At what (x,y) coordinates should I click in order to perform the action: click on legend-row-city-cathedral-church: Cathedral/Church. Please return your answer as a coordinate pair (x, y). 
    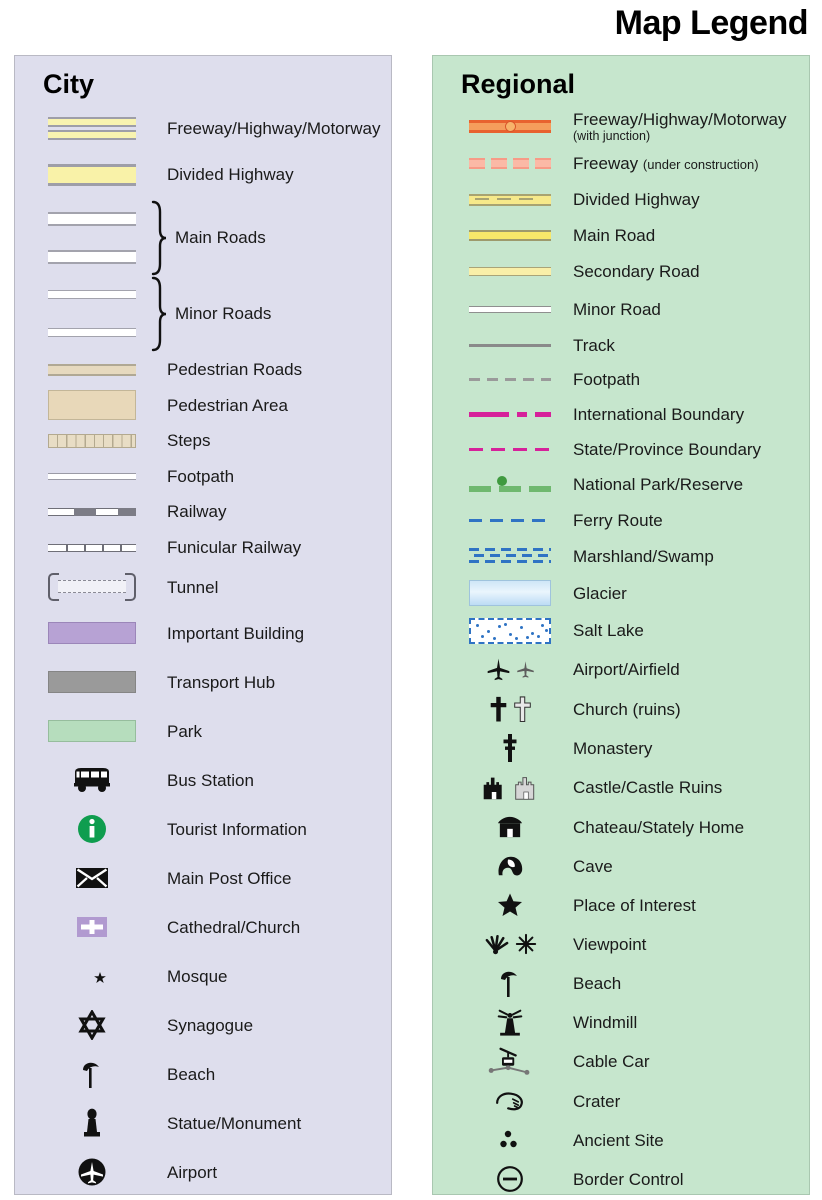
    Looking at the image, I should click on (203, 927).